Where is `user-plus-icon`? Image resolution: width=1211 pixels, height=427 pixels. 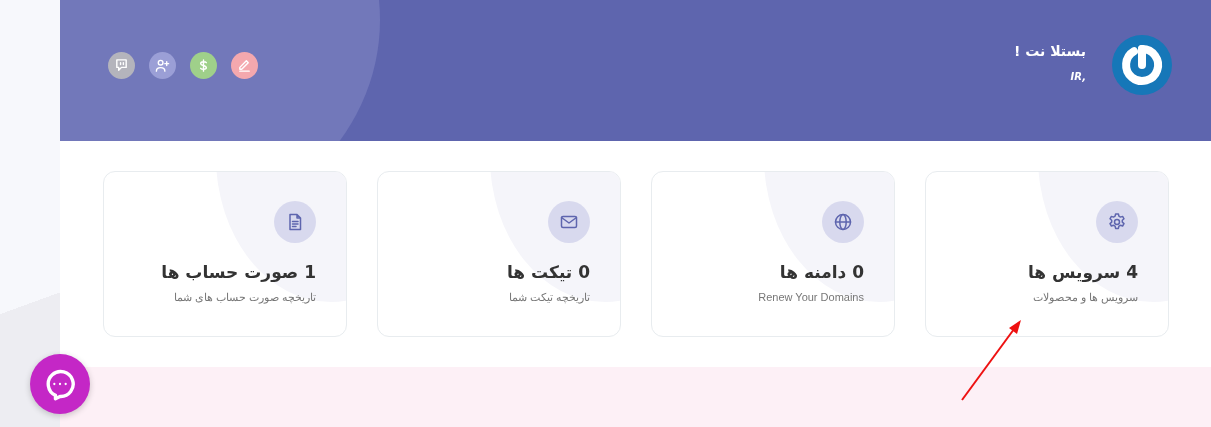
user-plus-icon is located at coordinates (162, 65).